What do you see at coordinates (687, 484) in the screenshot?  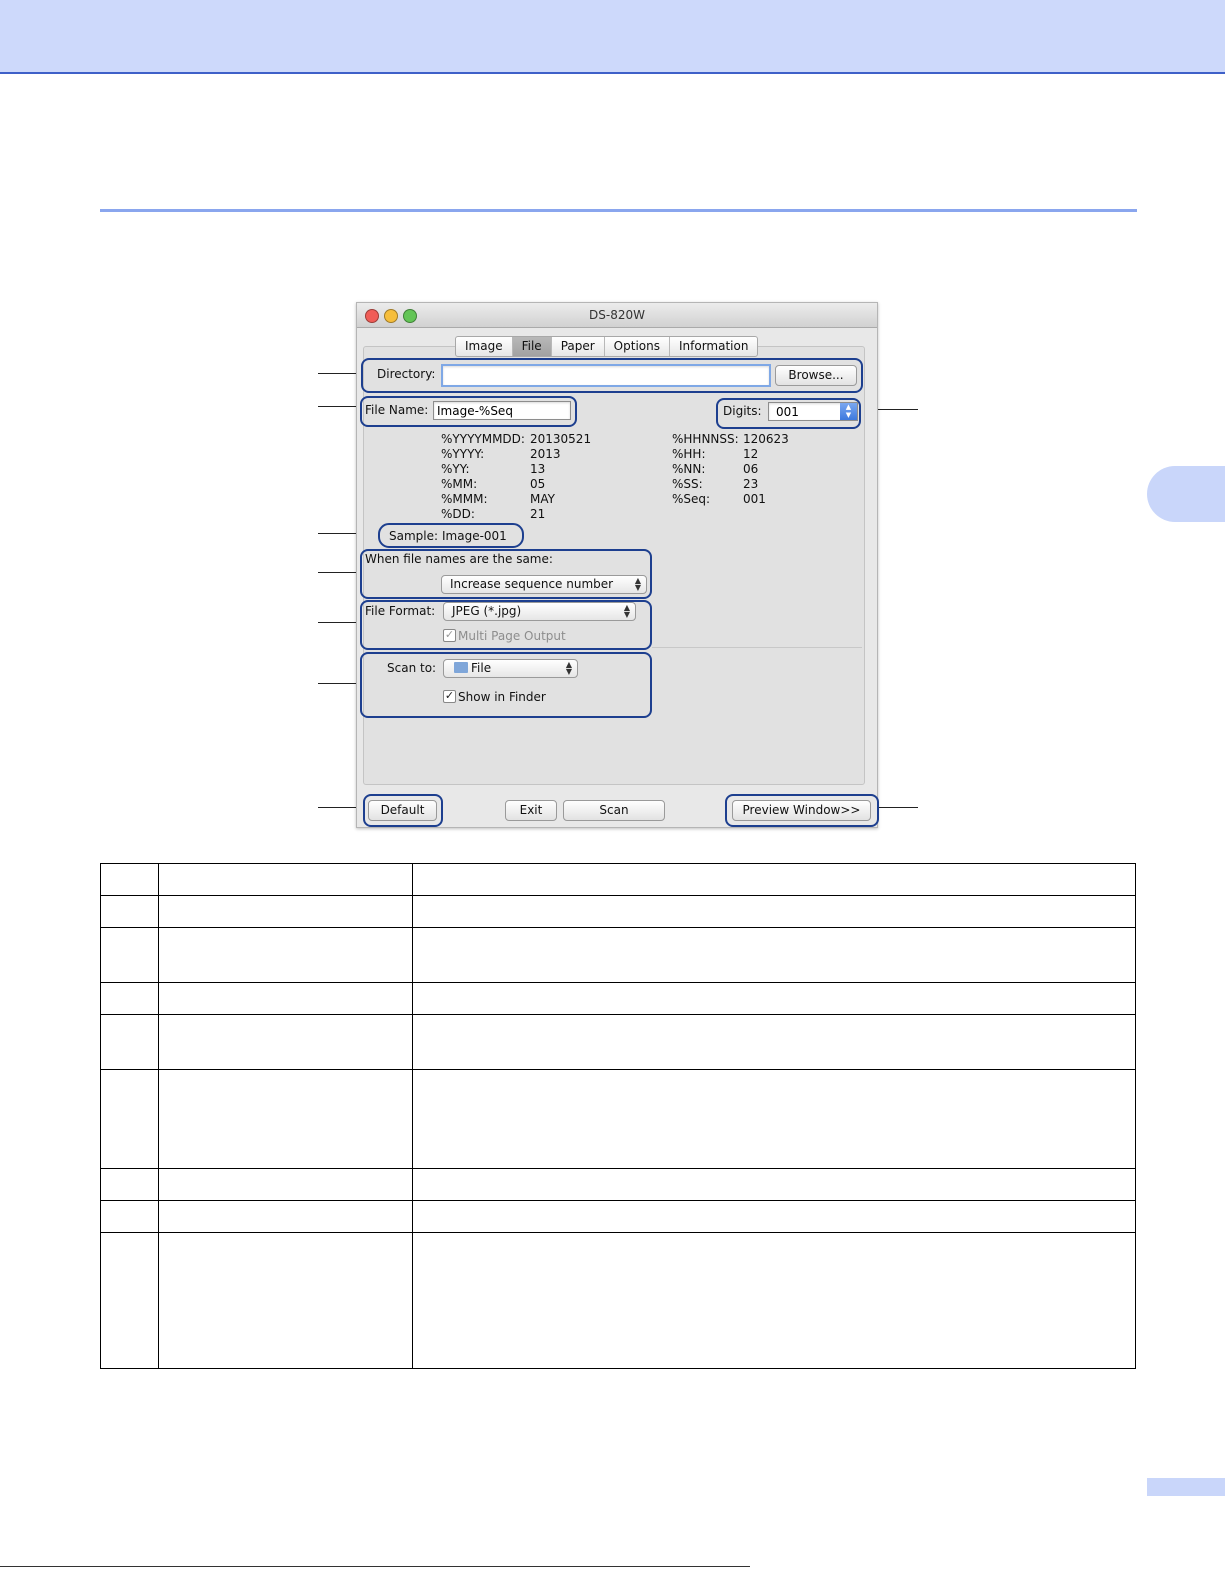 I see `token-key: %SS:` at bounding box center [687, 484].